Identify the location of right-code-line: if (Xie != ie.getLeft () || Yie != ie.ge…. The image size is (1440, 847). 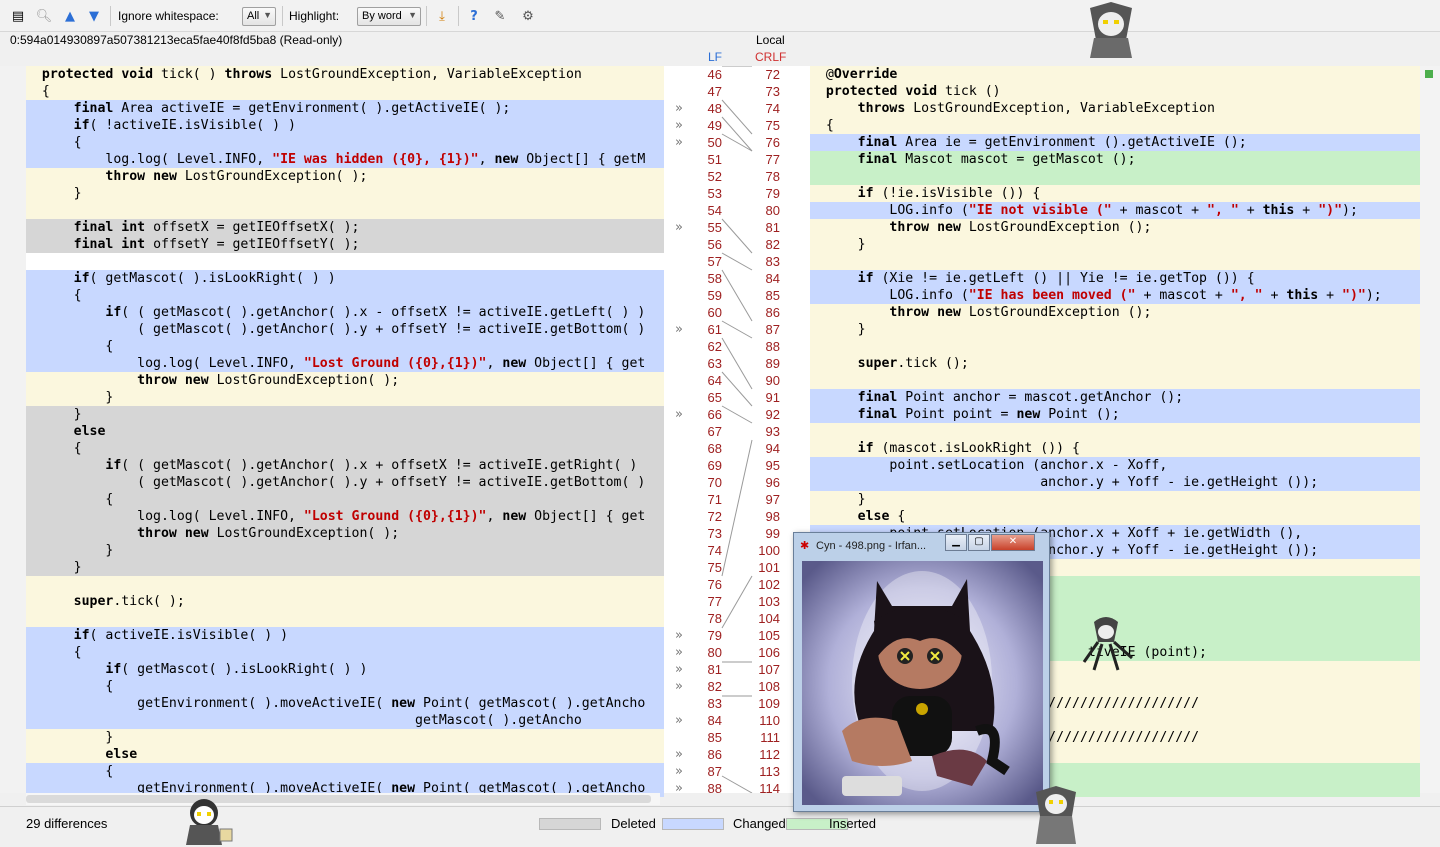
(1115, 278).